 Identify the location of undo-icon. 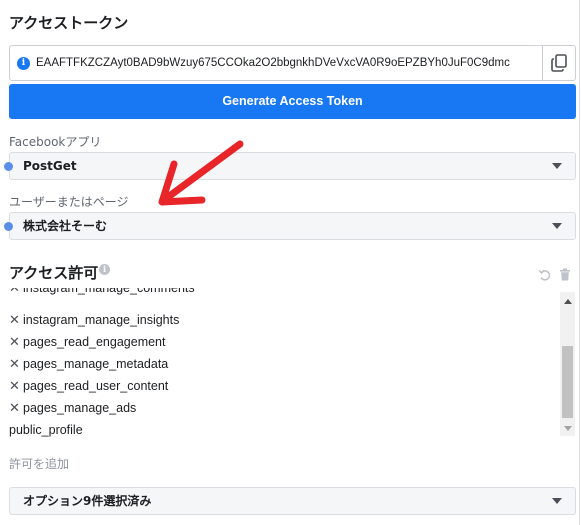
(544, 274).